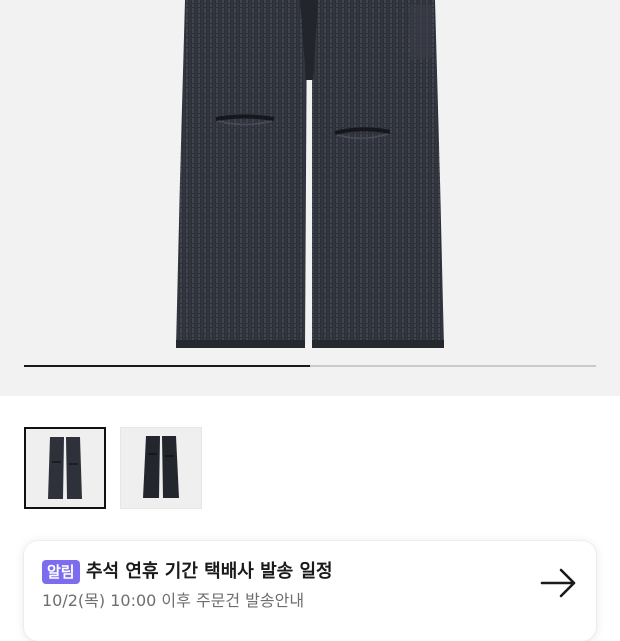  Describe the element at coordinates (61, 572) in the screenshot. I see `notice-badge: 알림` at that location.